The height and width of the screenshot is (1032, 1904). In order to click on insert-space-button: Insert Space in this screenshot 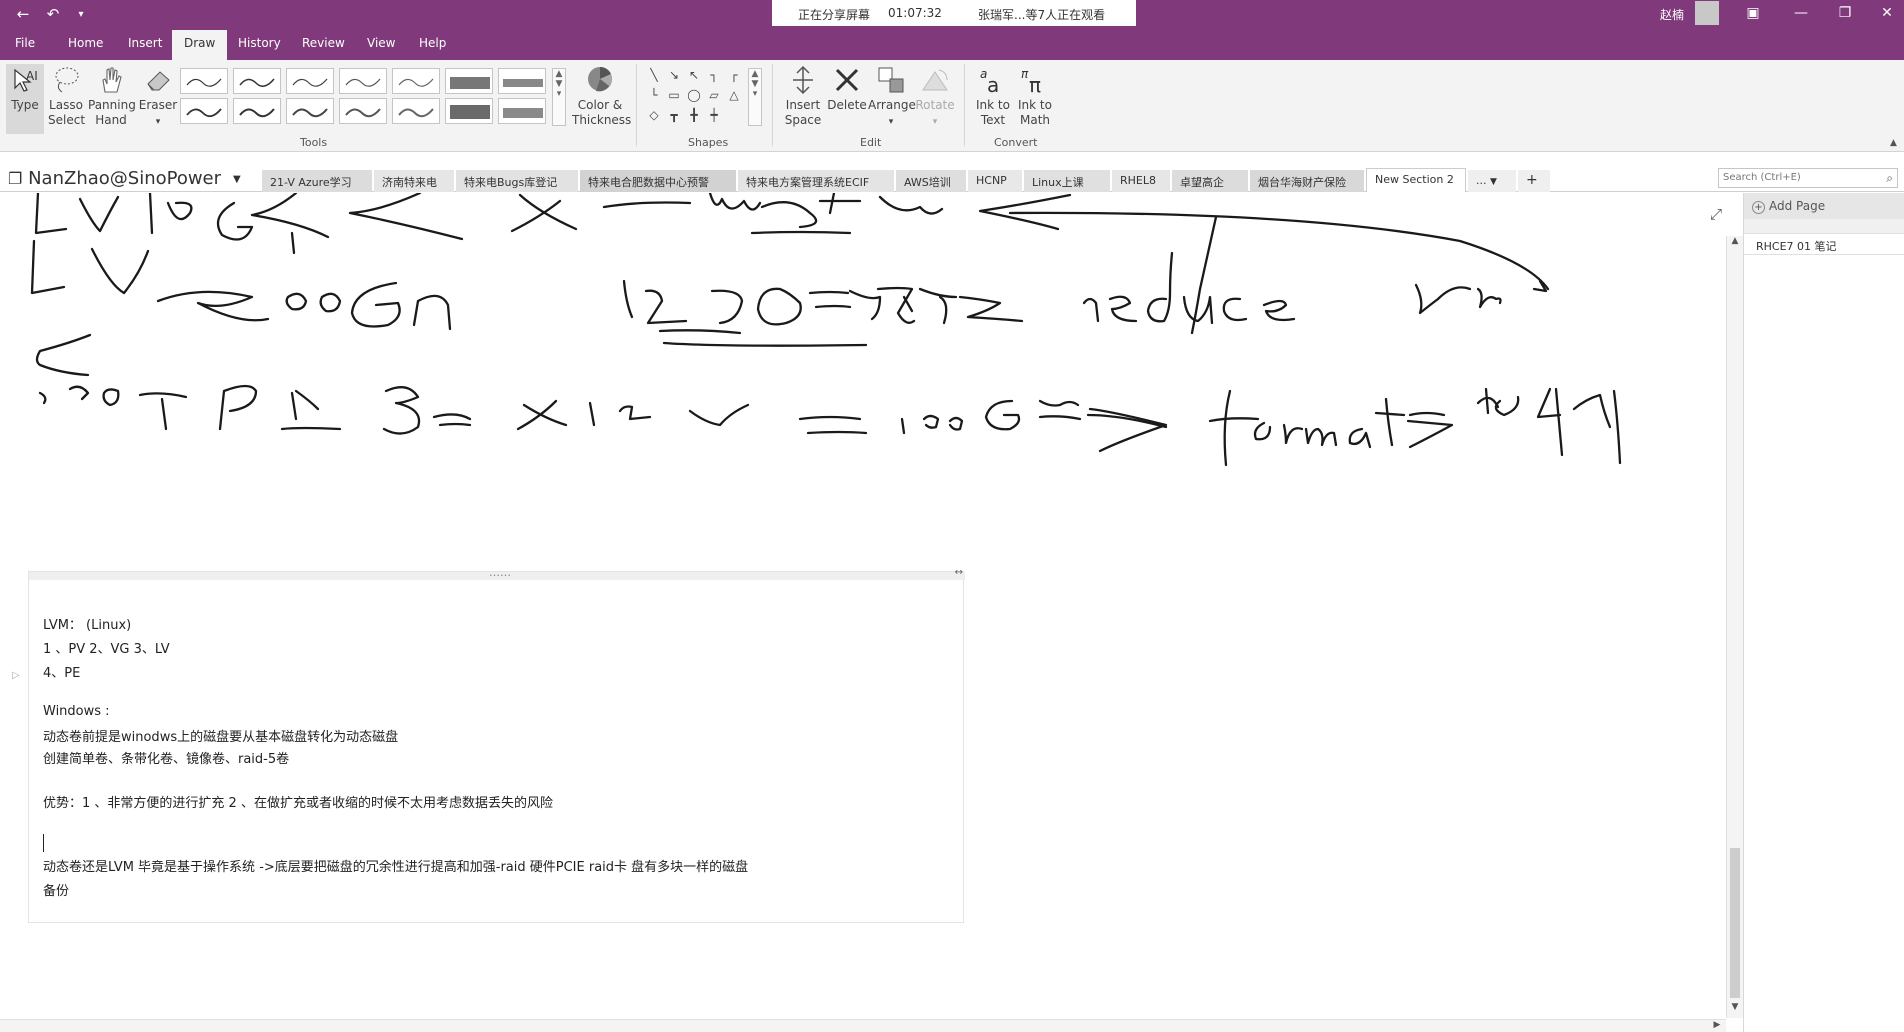, I will do `click(803, 96)`.